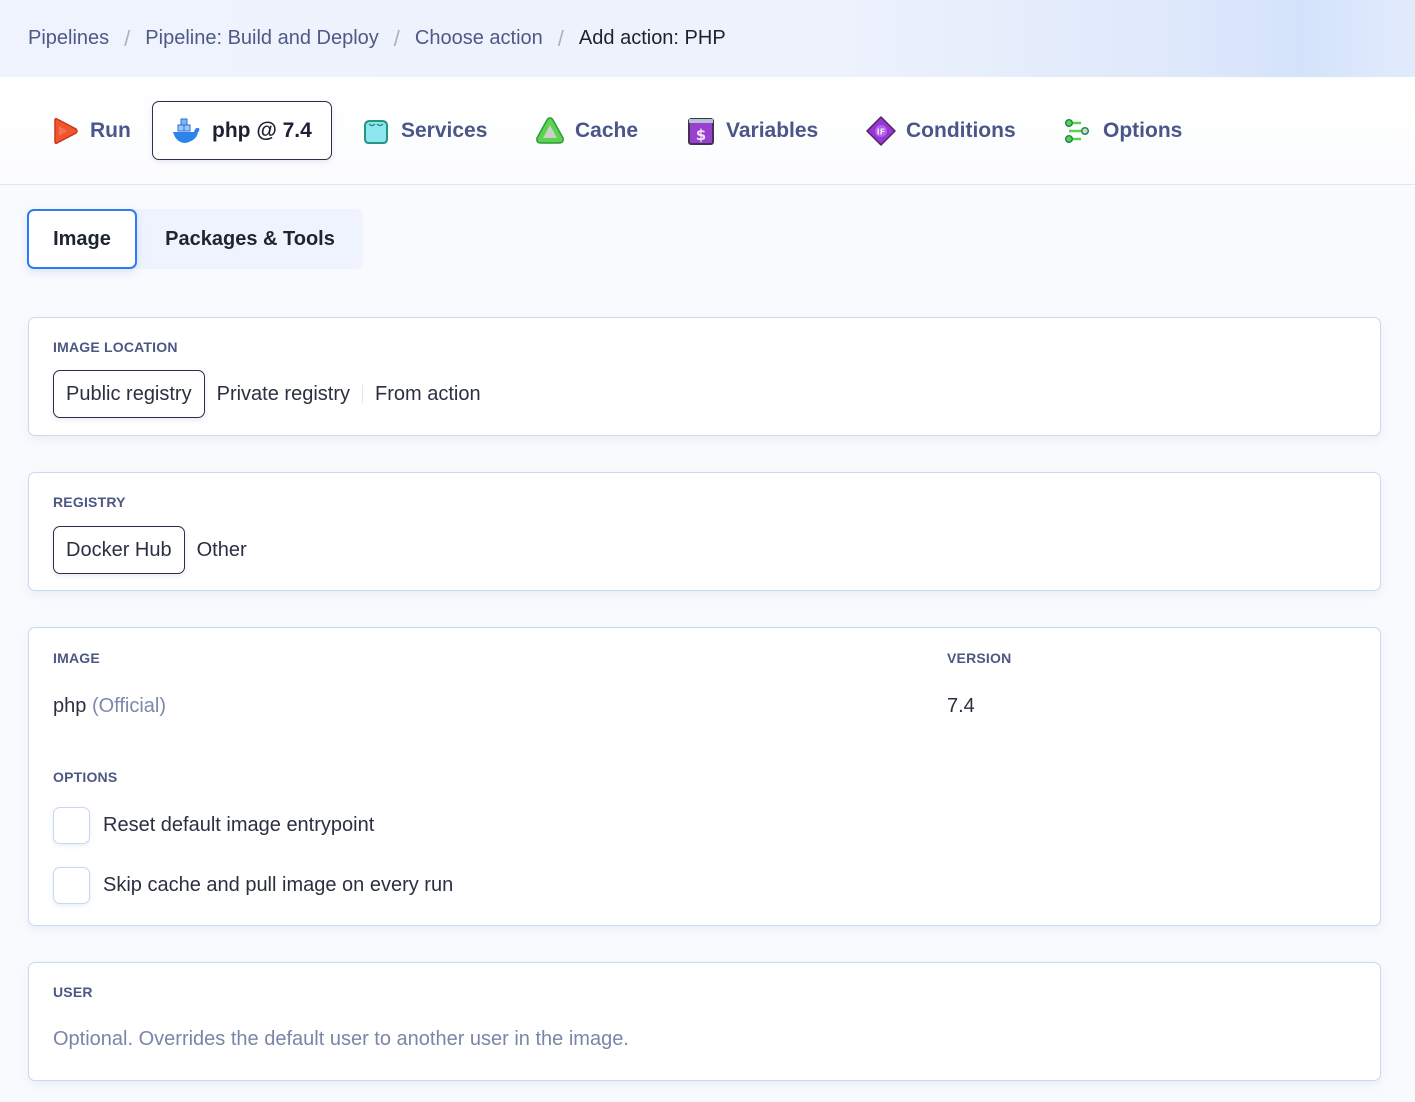  Describe the element at coordinates (110, 130) in the screenshot. I see `tab-run-label: Run` at that location.